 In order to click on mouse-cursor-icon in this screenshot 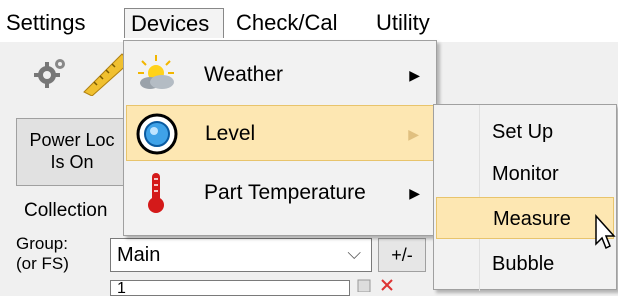, I will do `click(605, 232)`.